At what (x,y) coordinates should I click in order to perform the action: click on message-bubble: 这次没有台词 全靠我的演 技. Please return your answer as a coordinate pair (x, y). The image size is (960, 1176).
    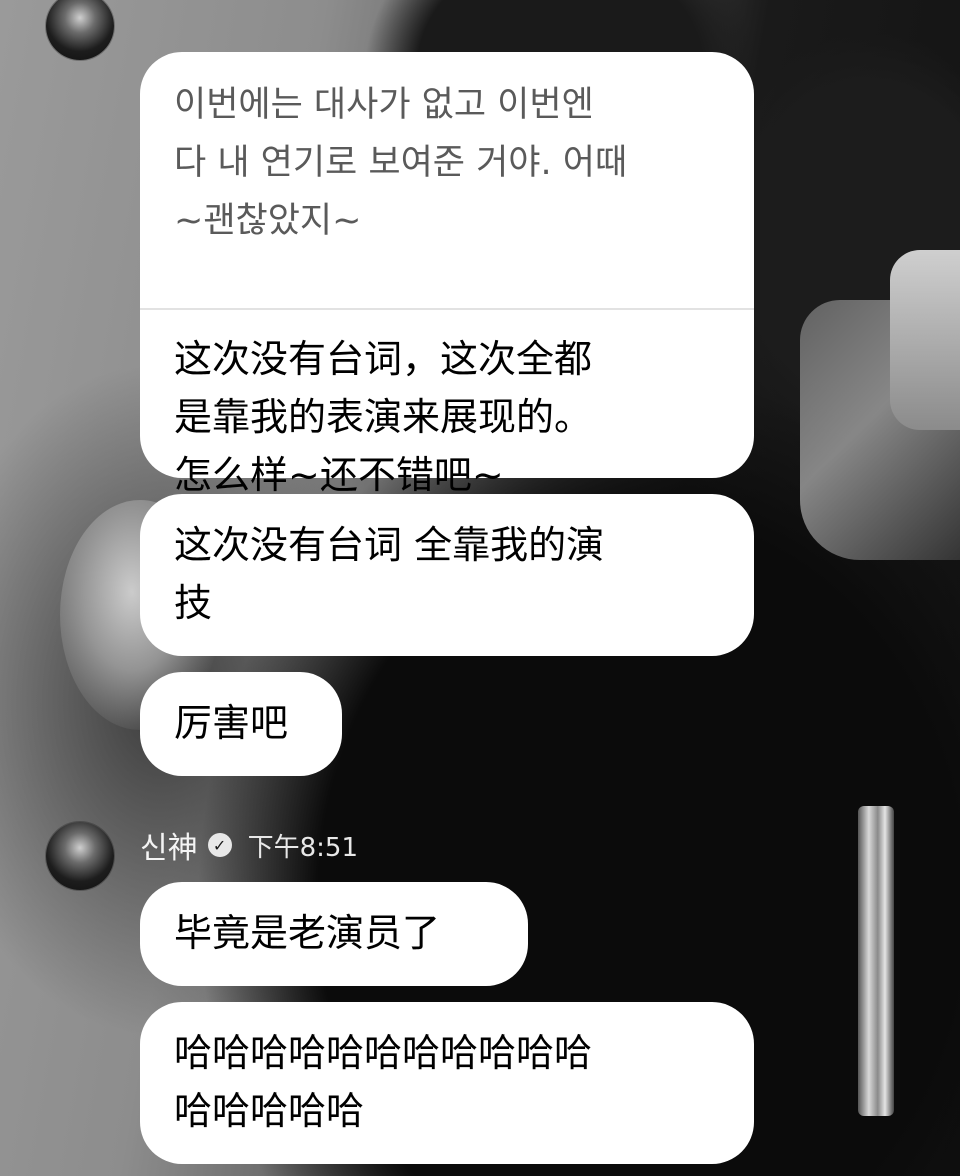
    Looking at the image, I should click on (447, 575).